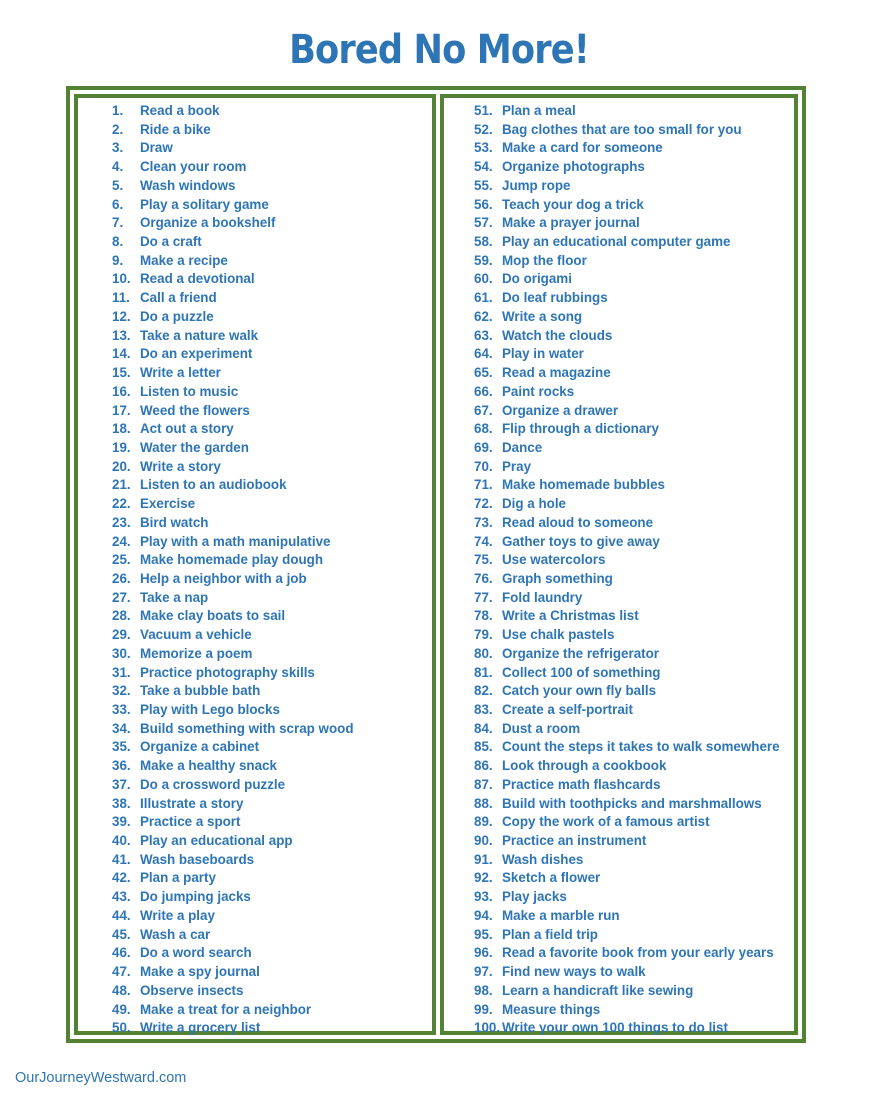  Describe the element at coordinates (567, 709) in the screenshot. I see `item-text: Create a self-portrait` at that location.